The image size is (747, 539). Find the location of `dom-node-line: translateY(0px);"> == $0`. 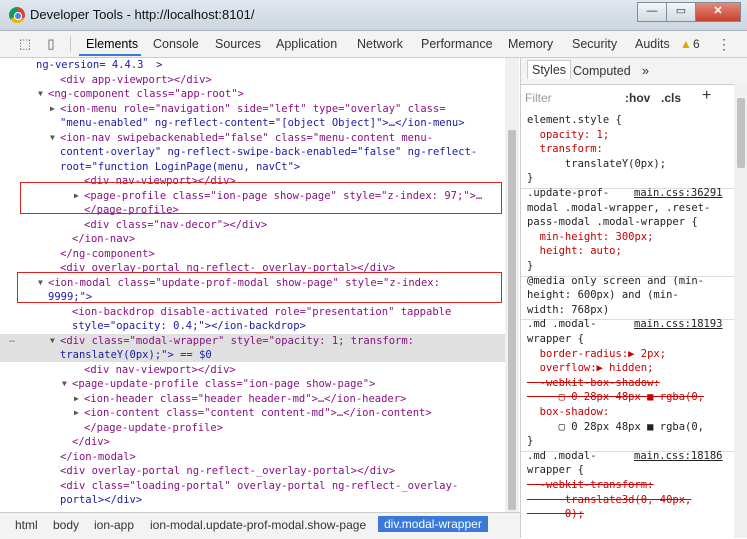

dom-node-line: translateY(0px);"> == $0 is located at coordinates (252, 355).